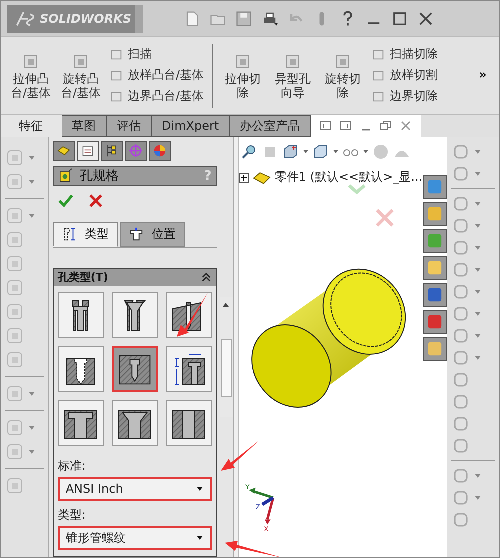 This screenshot has width=500, height=558. Describe the element at coordinates (71, 466) in the screenshot. I see `field-label: 标准:` at that location.